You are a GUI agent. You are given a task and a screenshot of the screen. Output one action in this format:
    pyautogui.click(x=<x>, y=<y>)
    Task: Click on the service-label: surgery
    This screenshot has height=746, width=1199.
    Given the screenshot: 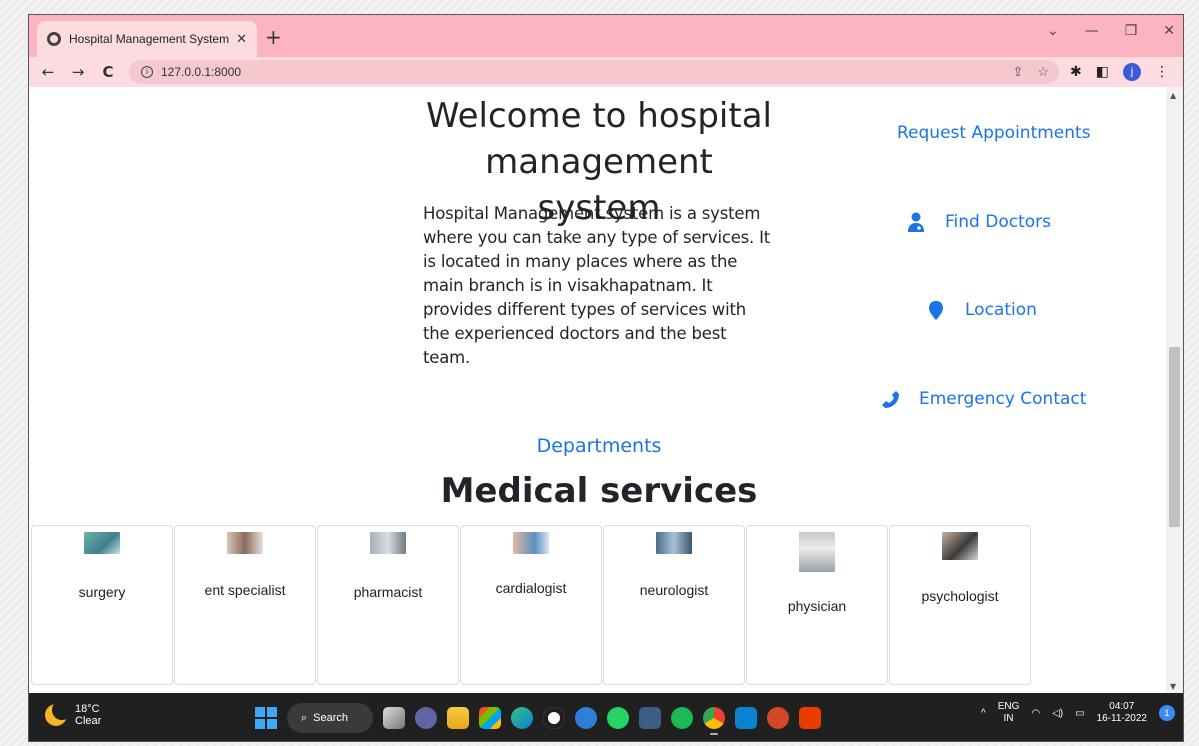 What is the action you would take?
    pyautogui.click(x=102, y=592)
    